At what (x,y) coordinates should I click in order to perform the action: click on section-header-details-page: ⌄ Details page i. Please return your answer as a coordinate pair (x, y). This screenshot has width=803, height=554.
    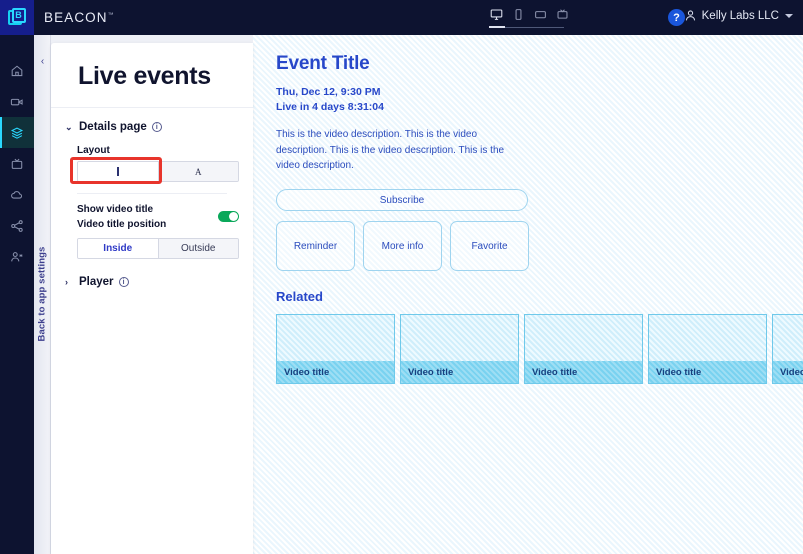
    Looking at the image, I should click on (152, 127).